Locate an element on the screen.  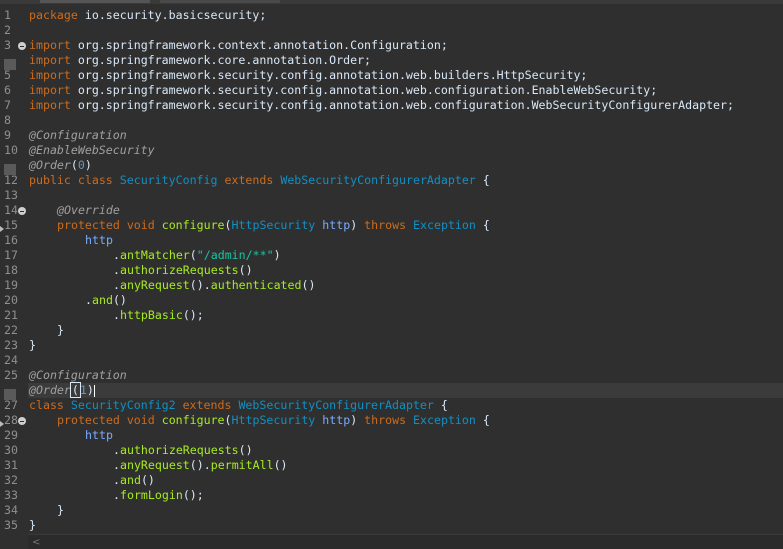
line-number: 31 is located at coordinates (11, 465).